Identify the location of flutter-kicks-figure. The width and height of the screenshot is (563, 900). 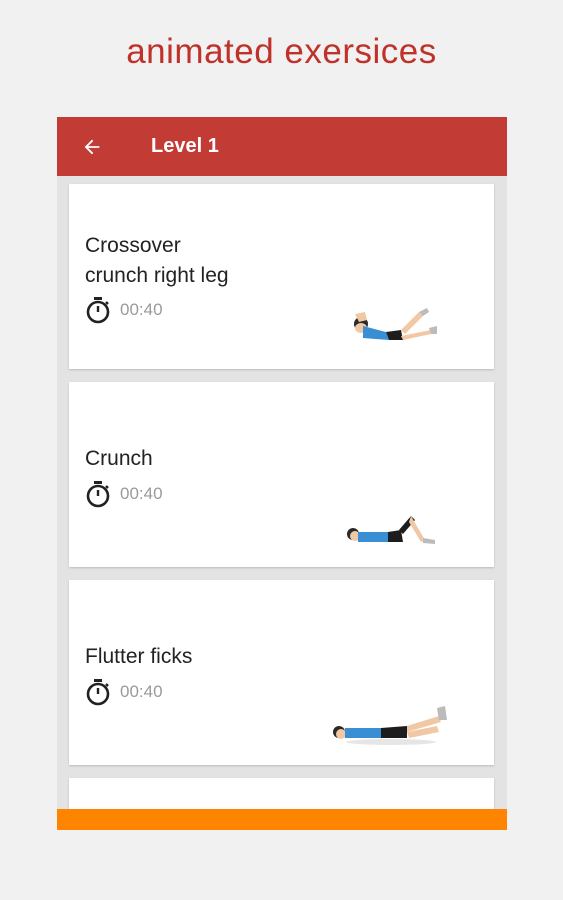
(390, 725).